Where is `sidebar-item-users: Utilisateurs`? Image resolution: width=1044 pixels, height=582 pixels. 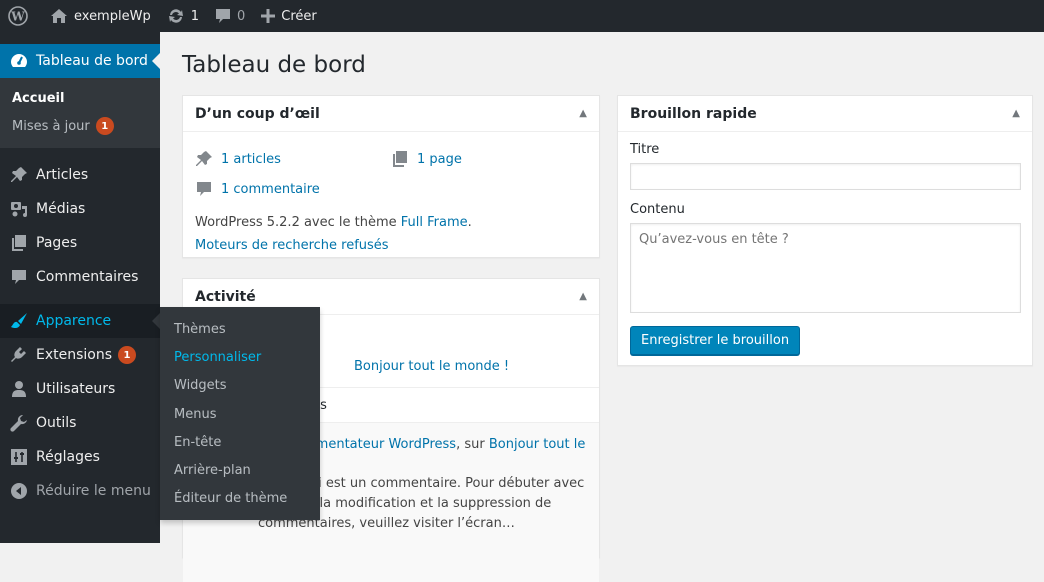 sidebar-item-users: Utilisateurs is located at coordinates (80, 389).